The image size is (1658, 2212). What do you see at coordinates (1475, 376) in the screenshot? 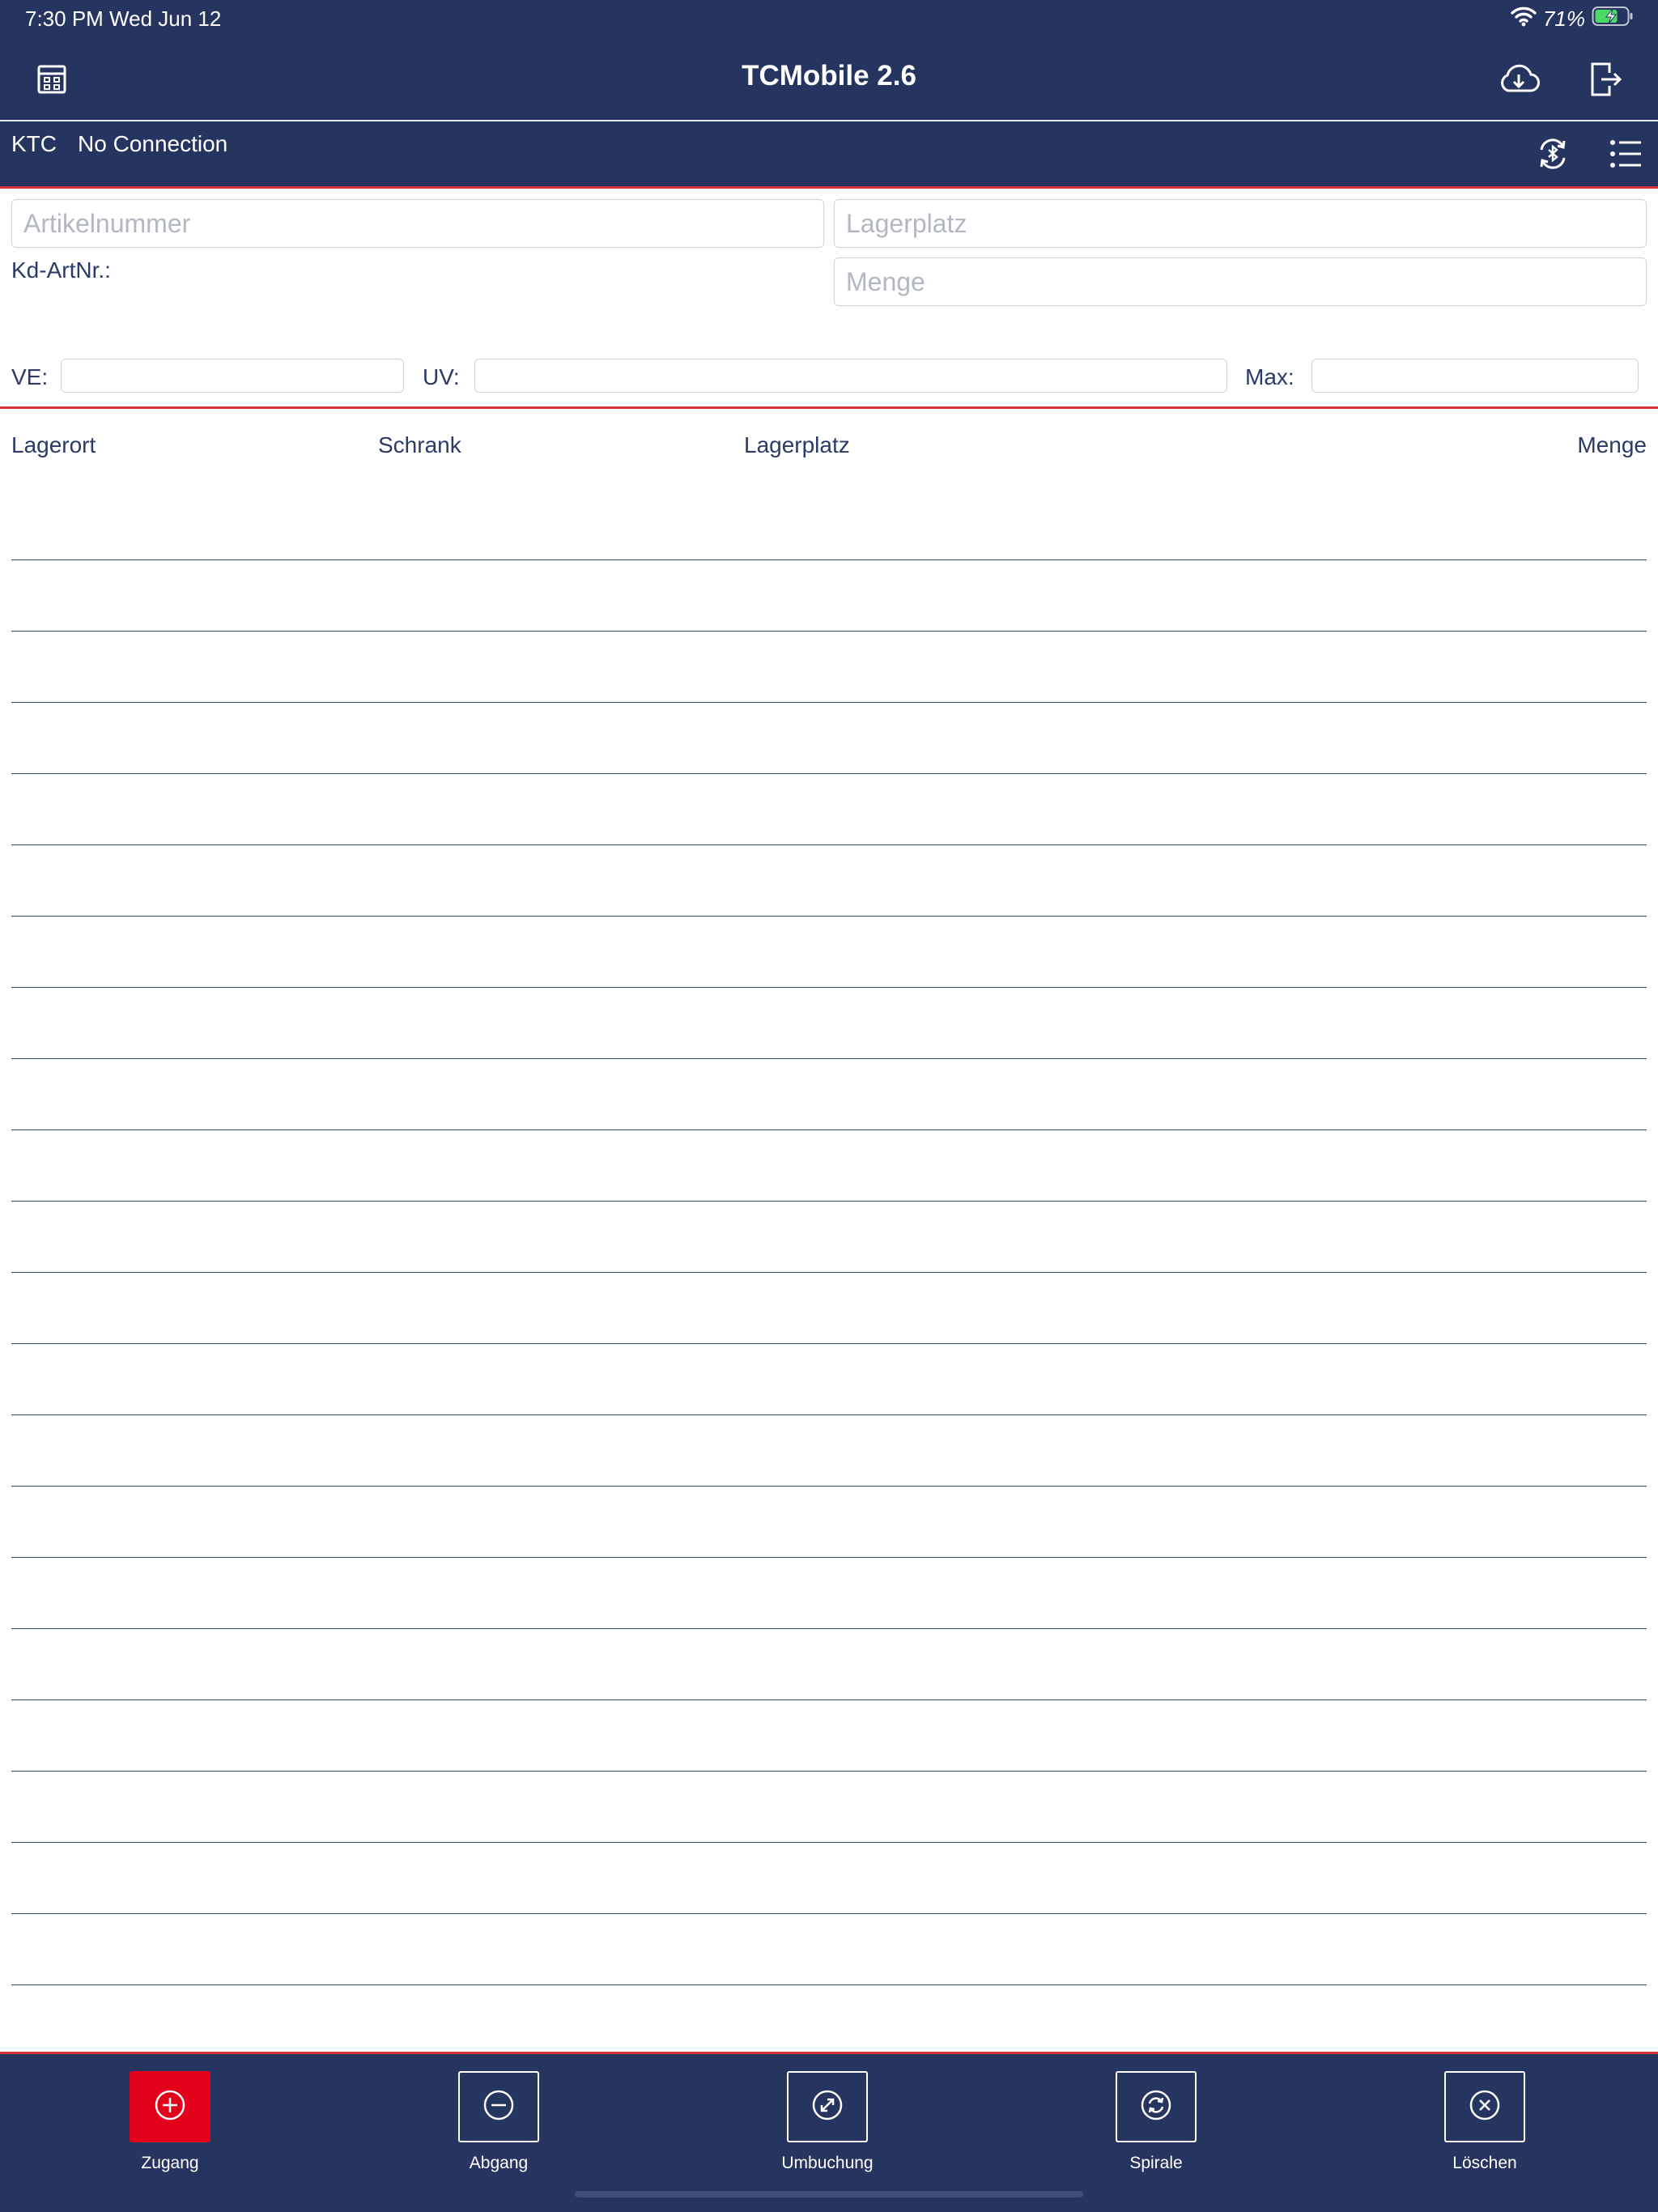
I see `max-field` at bounding box center [1475, 376].